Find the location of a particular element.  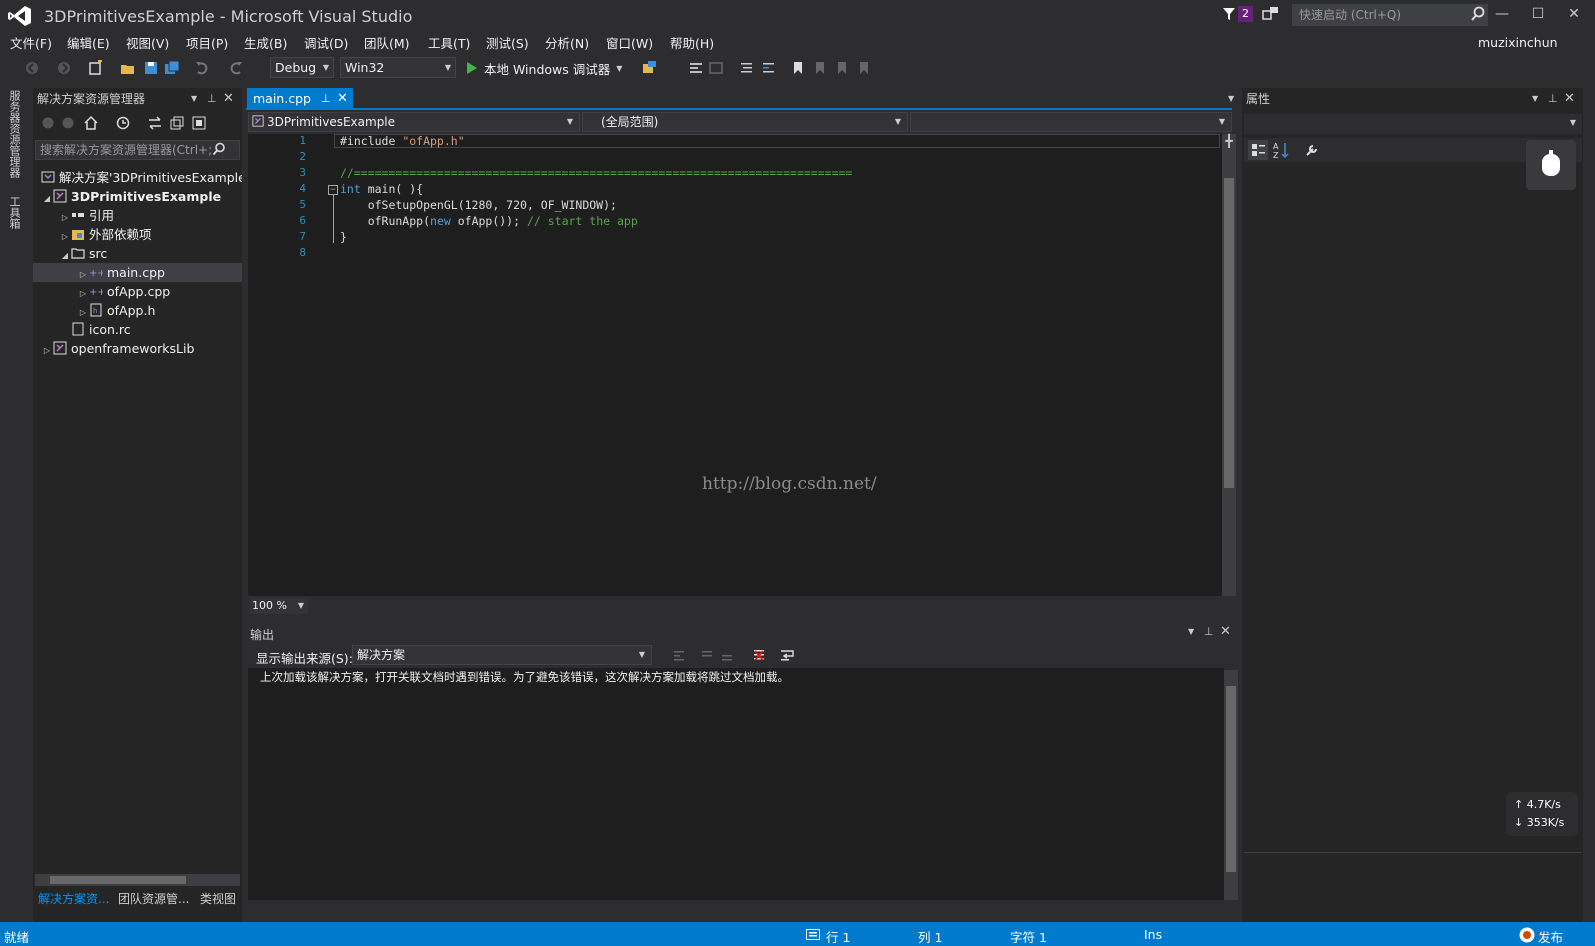

tab-main-cpp: main.cpp ⊥ ✕ is located at coordinates (300, 98).